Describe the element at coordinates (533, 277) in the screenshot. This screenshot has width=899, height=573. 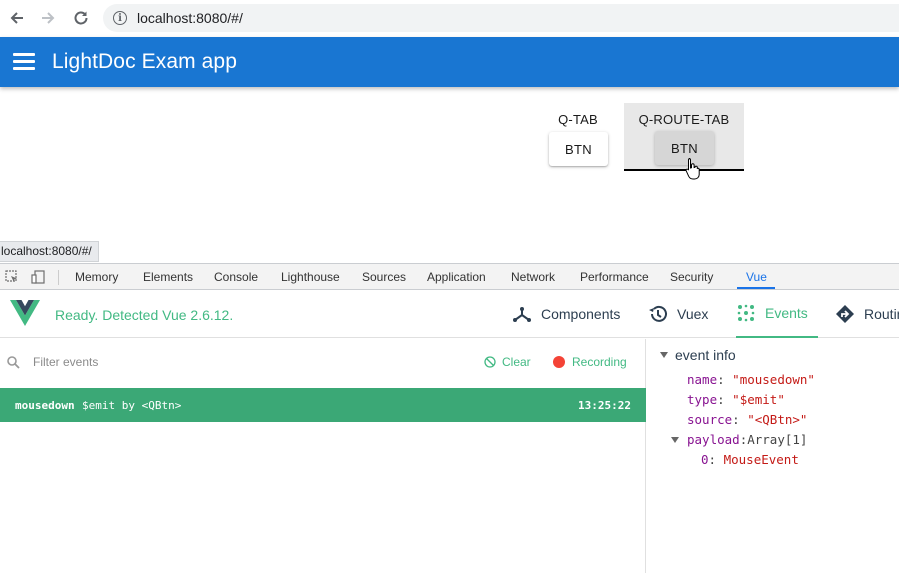
I see `tab-network: Network` at that location.